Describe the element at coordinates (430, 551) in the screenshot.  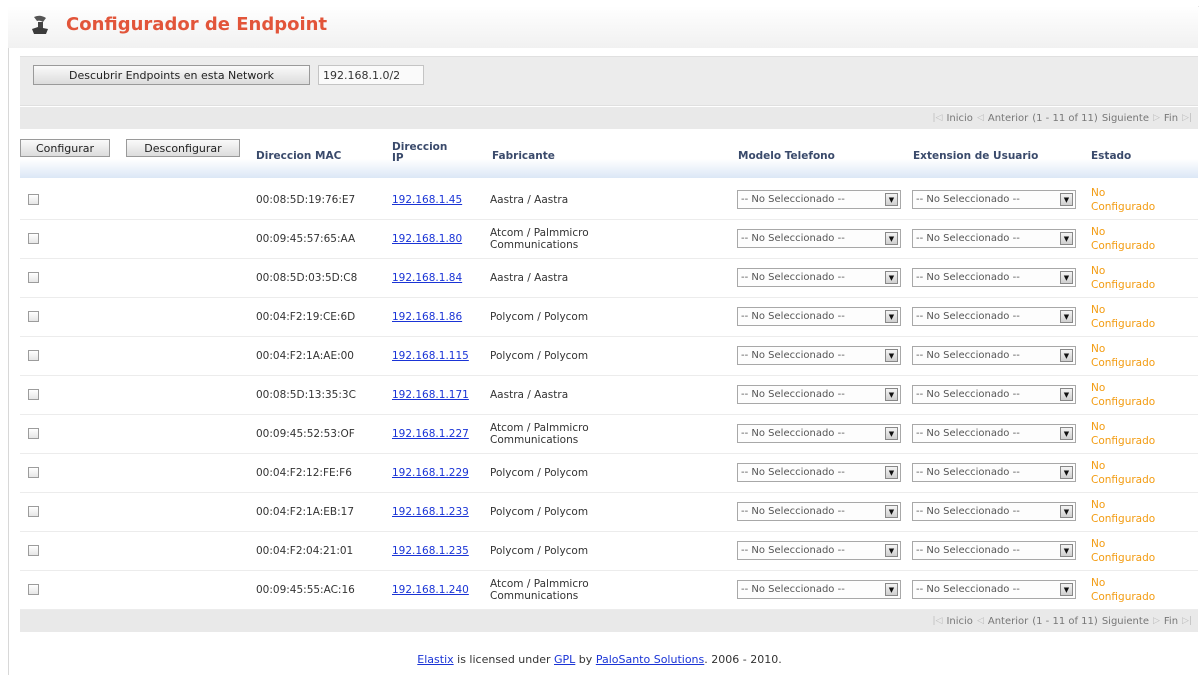
I see `ip-link: 192.168.1.235` at that location.